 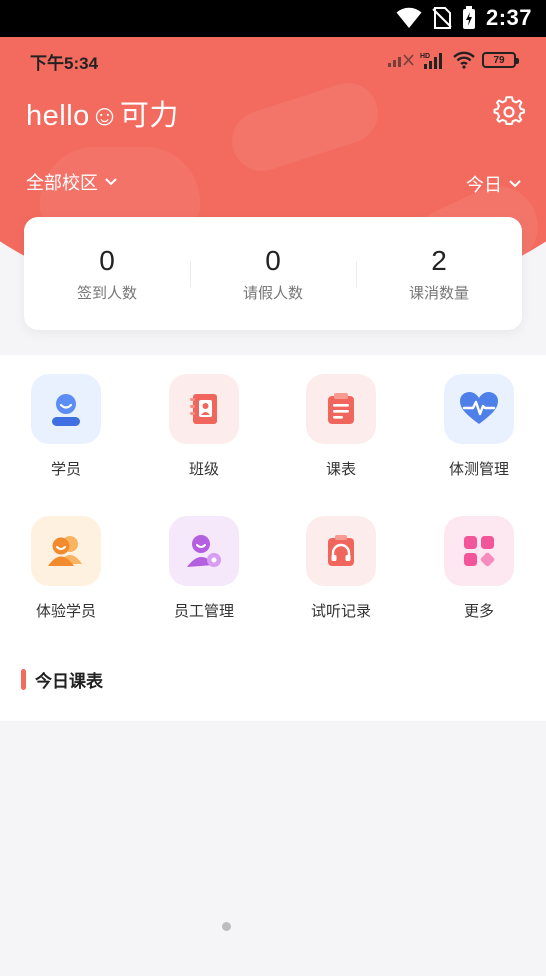 I want to click on audition-record-icon, so click(x=341, y=551).